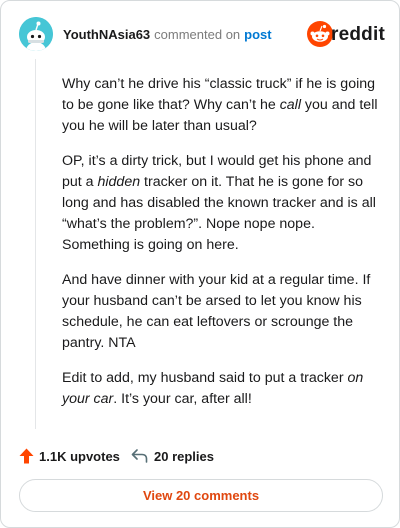 The width and height of the screenshot is (400, 528). I want to click on username-link: YouthNAsia63, so click(106, 34).